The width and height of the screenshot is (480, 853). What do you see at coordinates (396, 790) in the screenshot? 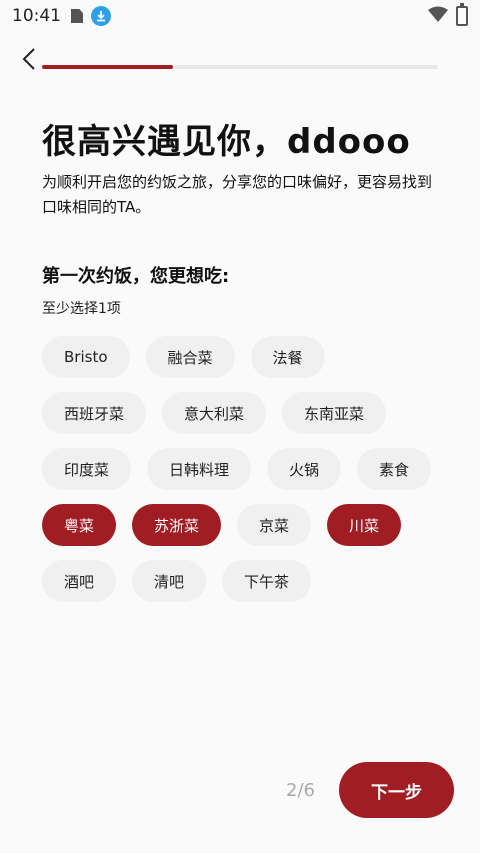
I see `next-button: 下一步` at bounding box center [396, 790].